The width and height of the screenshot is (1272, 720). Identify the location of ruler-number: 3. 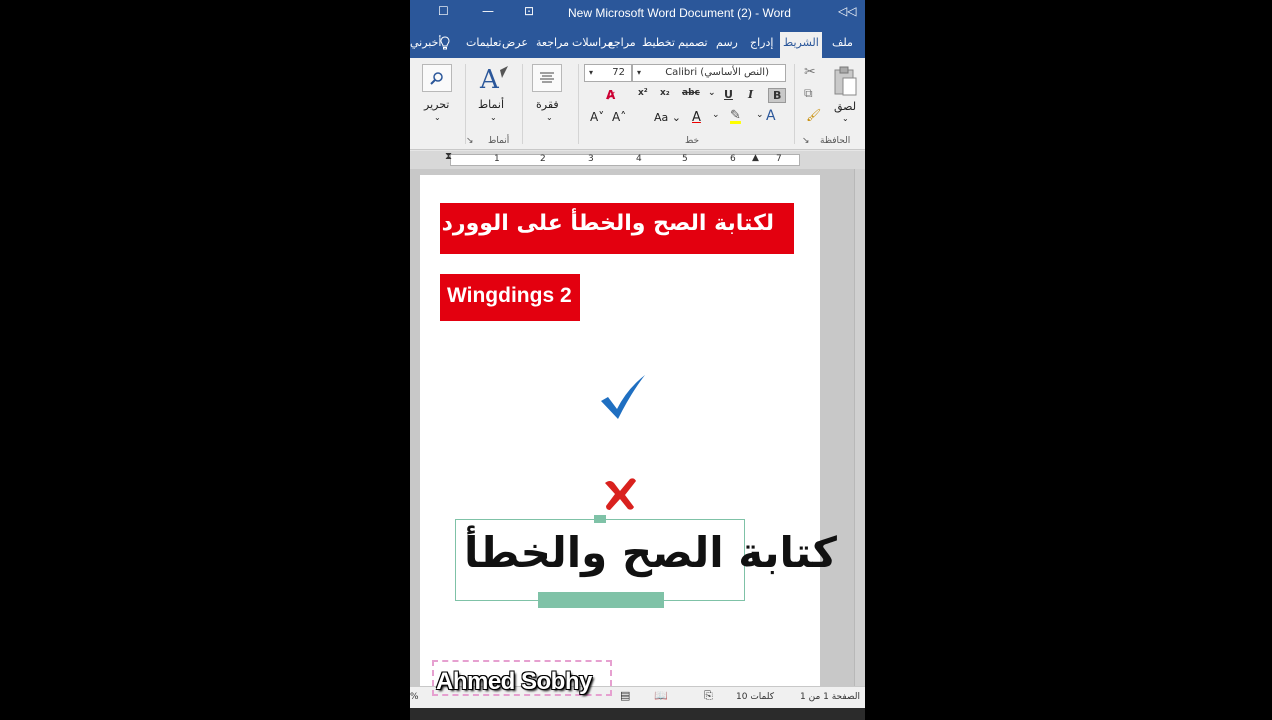
(591, 159).